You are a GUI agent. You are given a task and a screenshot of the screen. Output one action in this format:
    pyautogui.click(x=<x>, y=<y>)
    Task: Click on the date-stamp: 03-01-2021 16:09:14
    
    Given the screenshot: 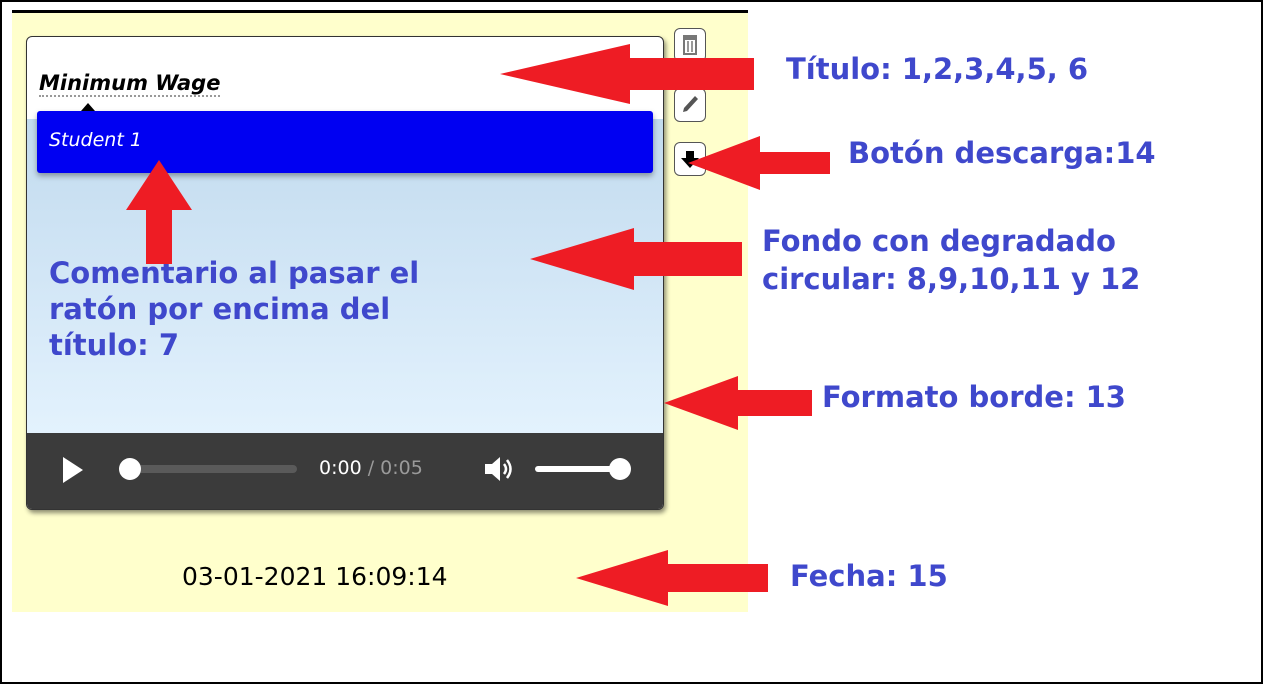 What is the action you would take?
    pyautogui.click(x=315, y=576)
    